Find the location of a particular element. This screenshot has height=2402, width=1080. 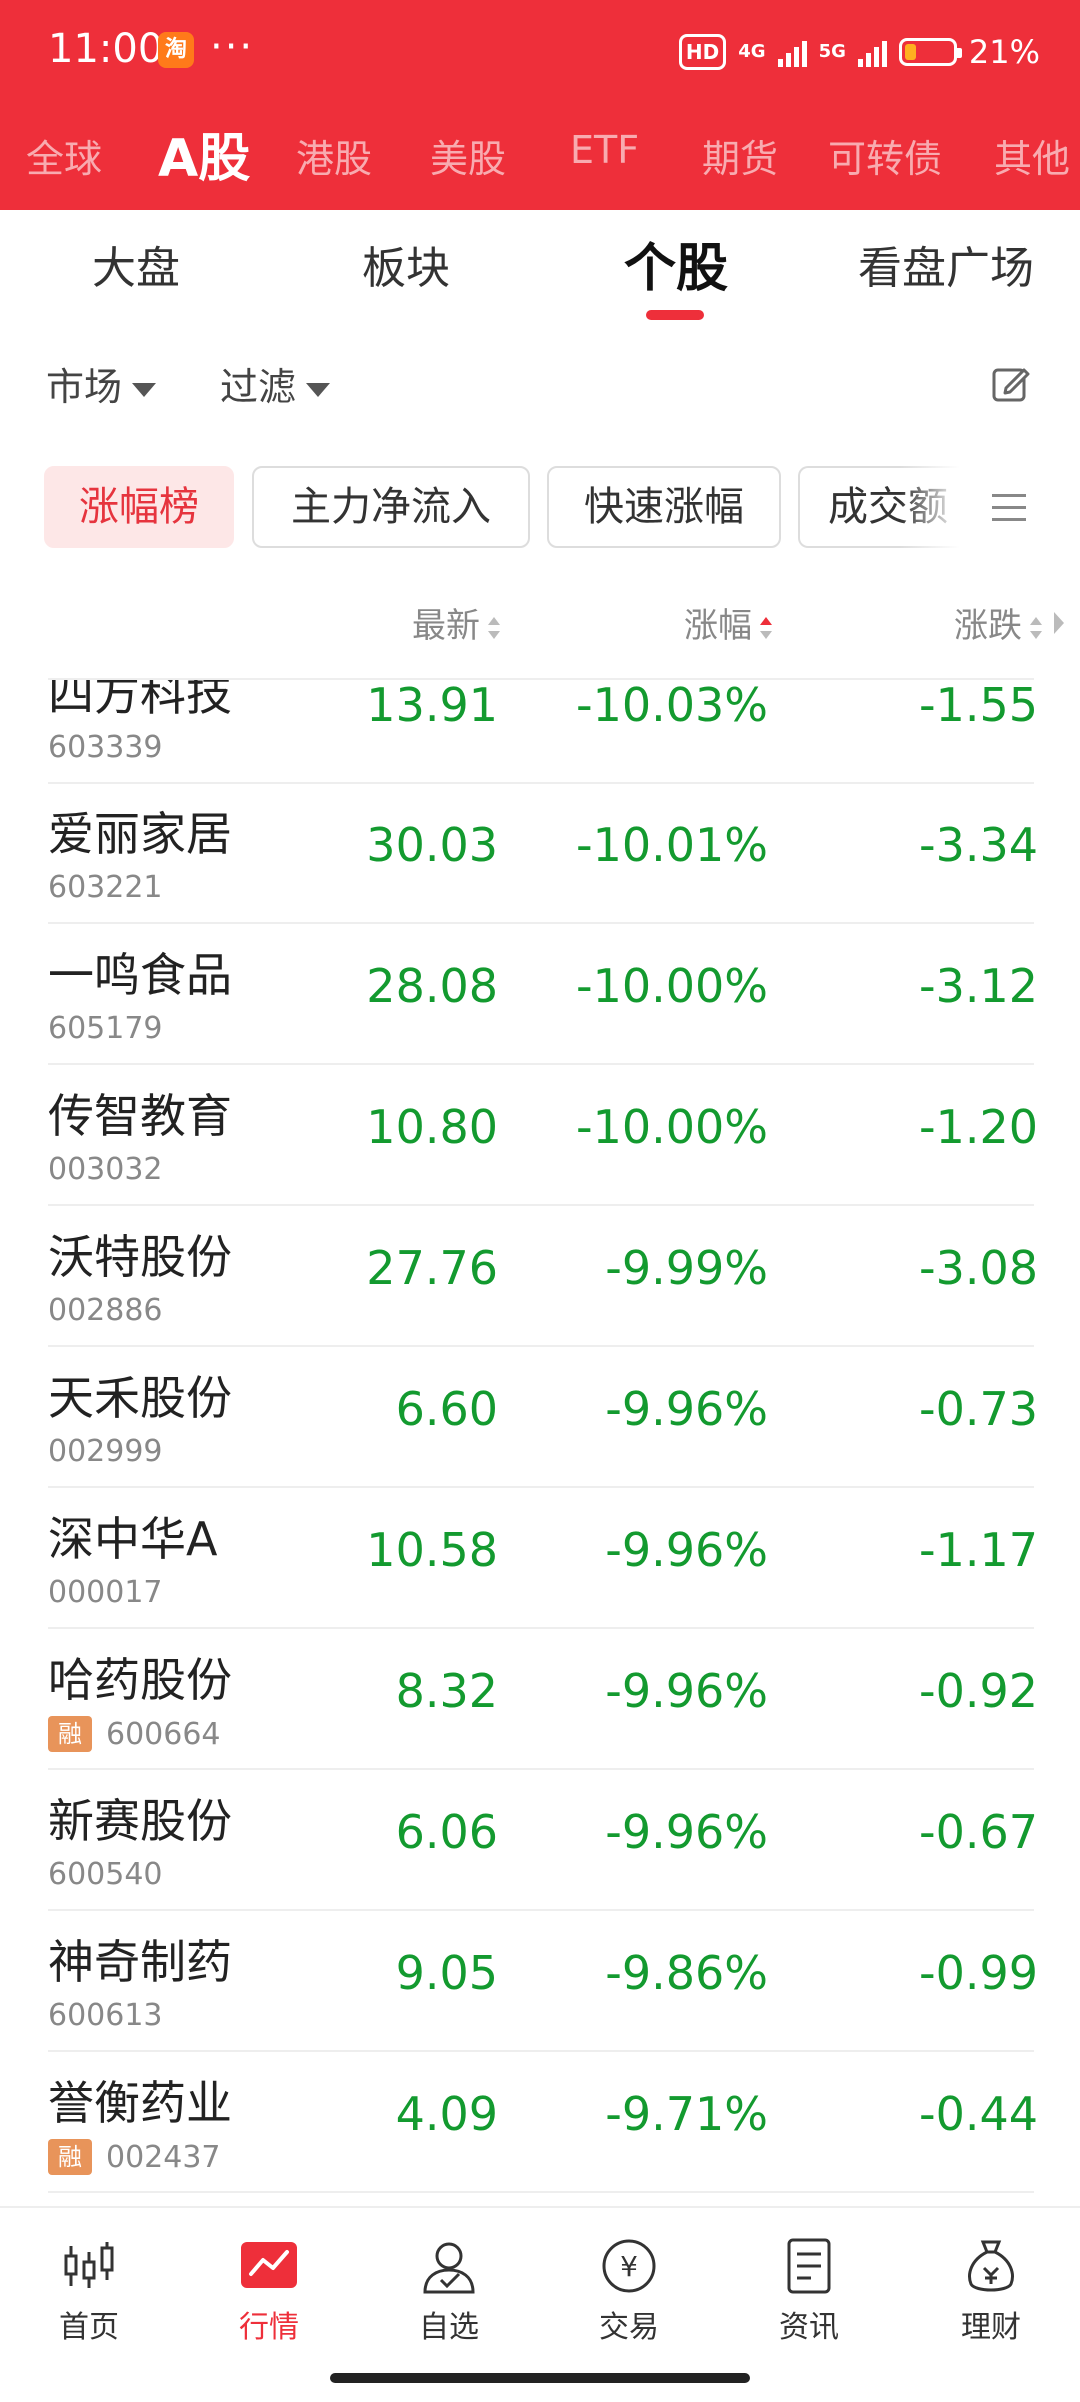

tab-futures: 期货 is located at coordinates (740, 155).